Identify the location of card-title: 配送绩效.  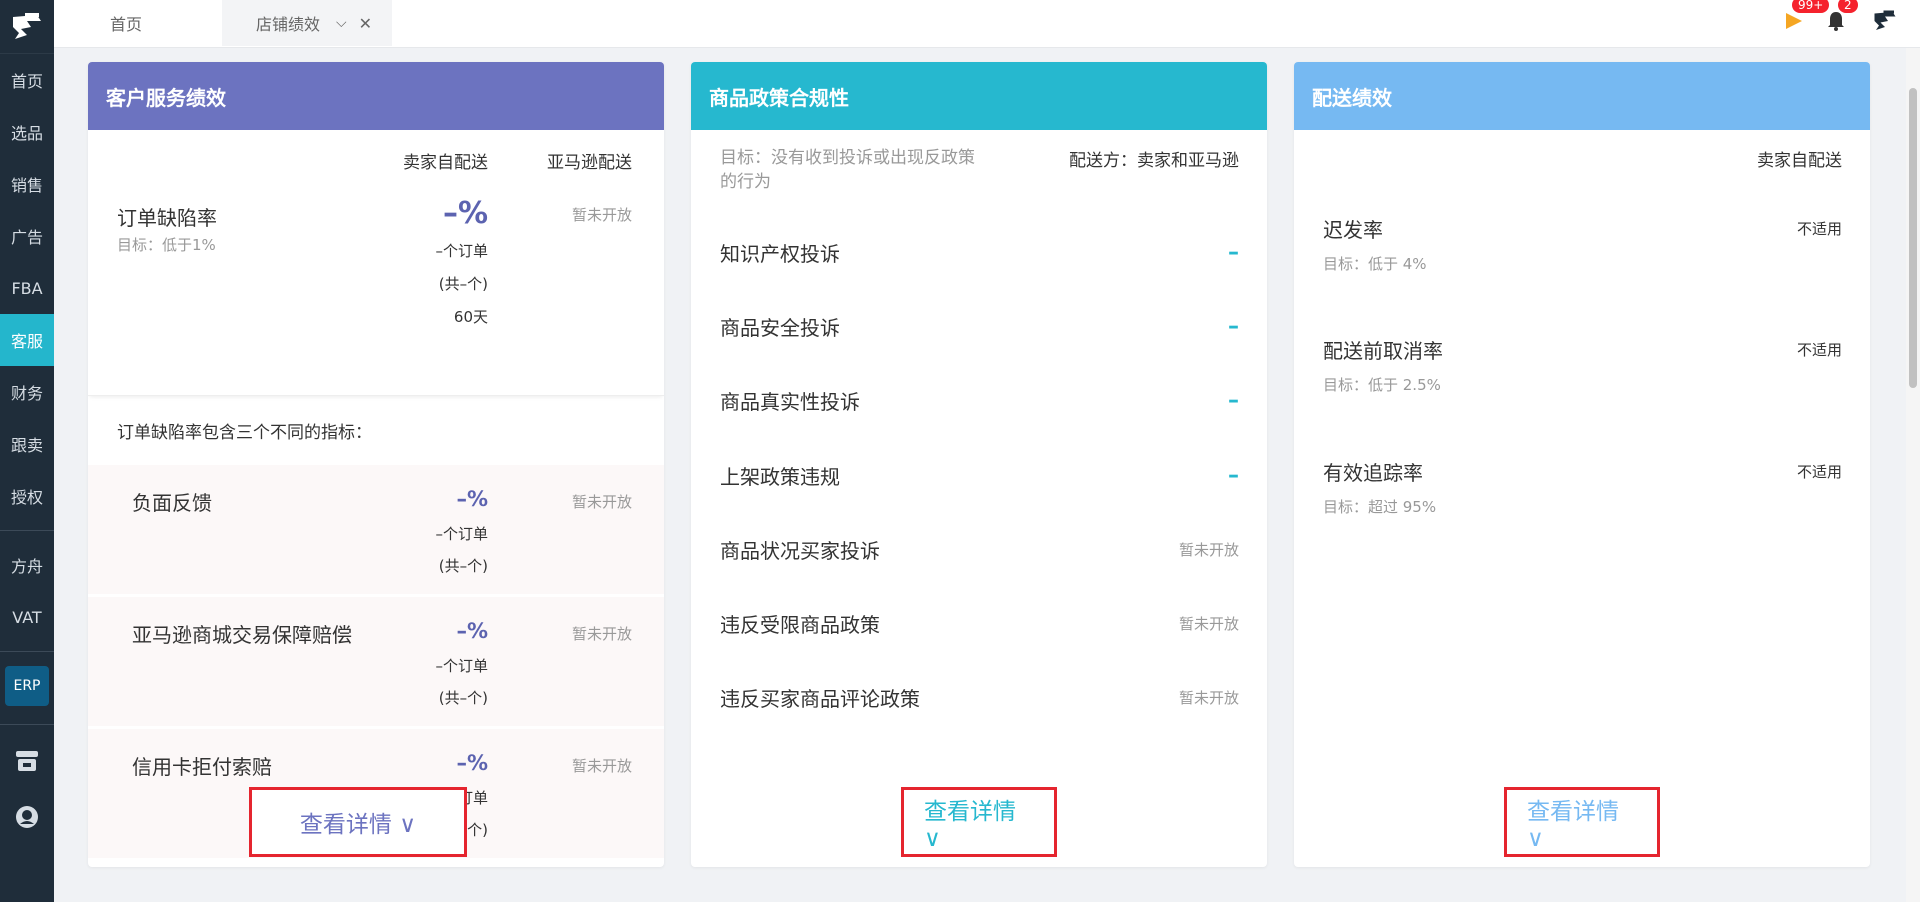
(1582, 96).